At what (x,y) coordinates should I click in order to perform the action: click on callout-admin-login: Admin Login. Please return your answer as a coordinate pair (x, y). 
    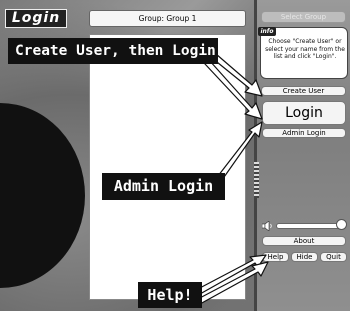
    Looking at the image, I should click on (163, 186).